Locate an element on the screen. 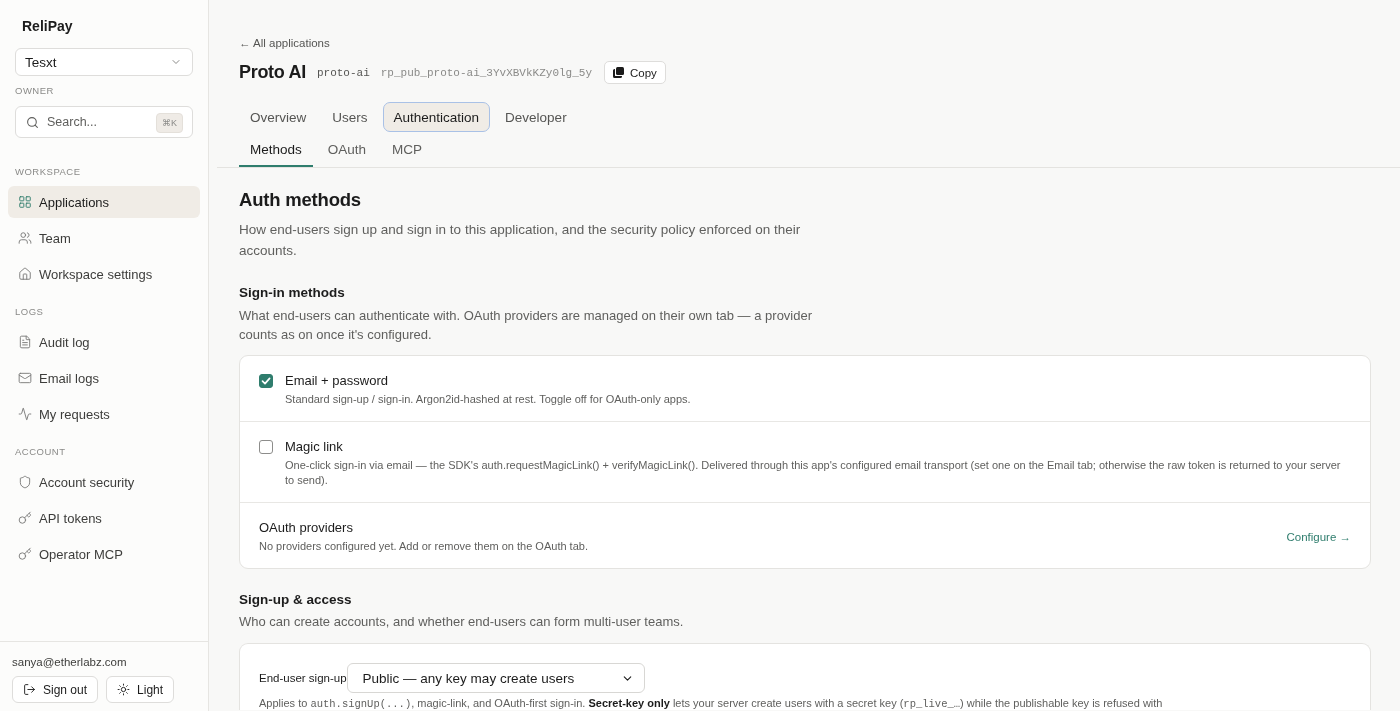  workspace-select: Tesxt is located at coordinates (104, 62).